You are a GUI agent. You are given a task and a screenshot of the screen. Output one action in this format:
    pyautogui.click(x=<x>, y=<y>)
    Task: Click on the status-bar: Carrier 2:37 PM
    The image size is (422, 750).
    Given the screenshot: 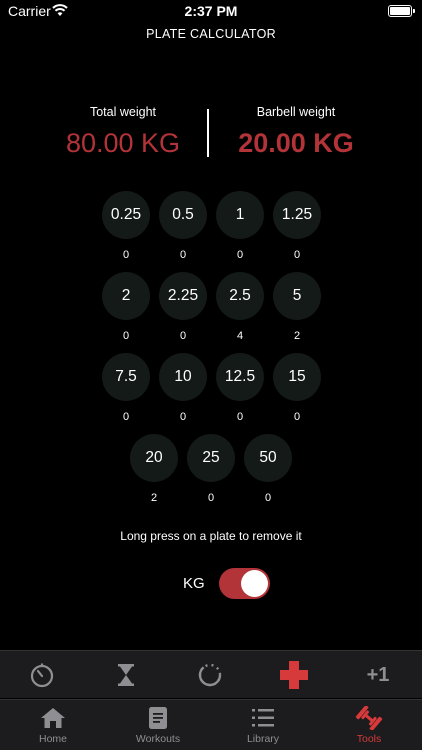 What is the action you would take?
    pyautogui.click(x=211, y=11)
    